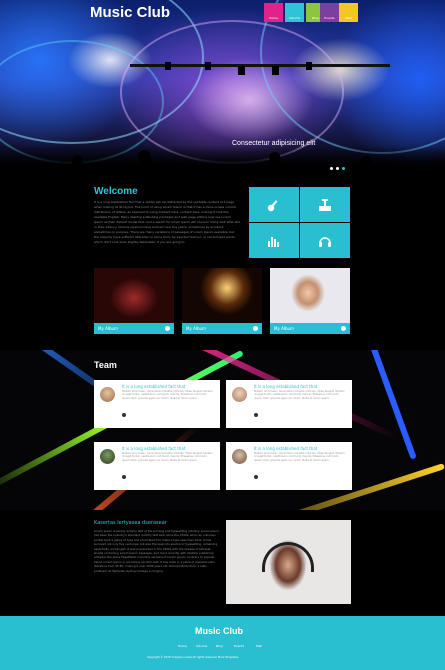 Image resolution: width=445 pixels, height=670 pixels. What do you see at coordinates (219, 646) in the screenshot?
I see `footer-link-blog: Blog` at bounding box center [219, 646].